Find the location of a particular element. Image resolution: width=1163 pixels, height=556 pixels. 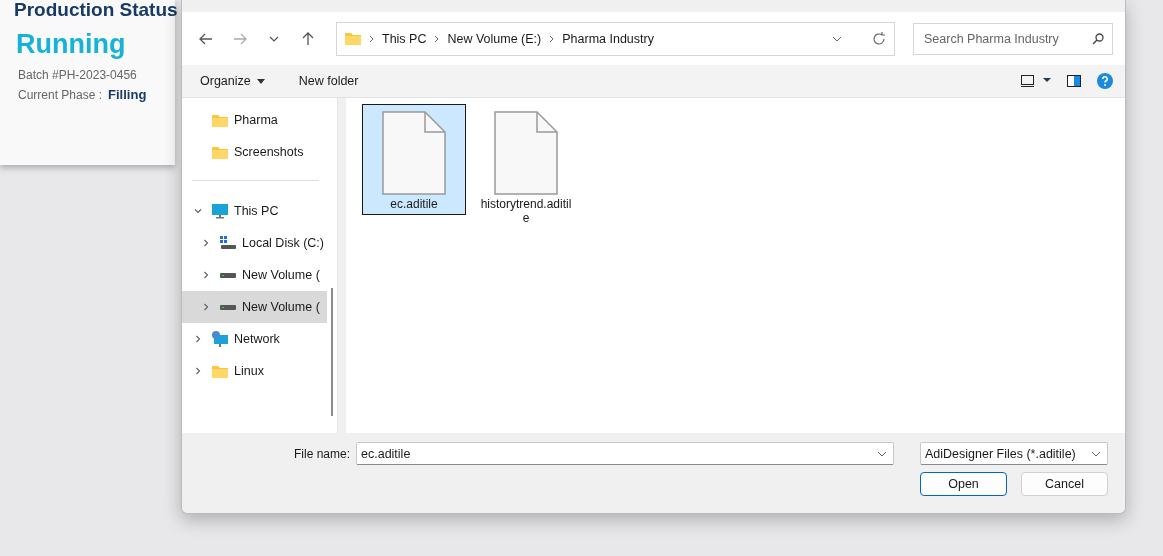

refresh-icon is located at coordinates (879, 38).